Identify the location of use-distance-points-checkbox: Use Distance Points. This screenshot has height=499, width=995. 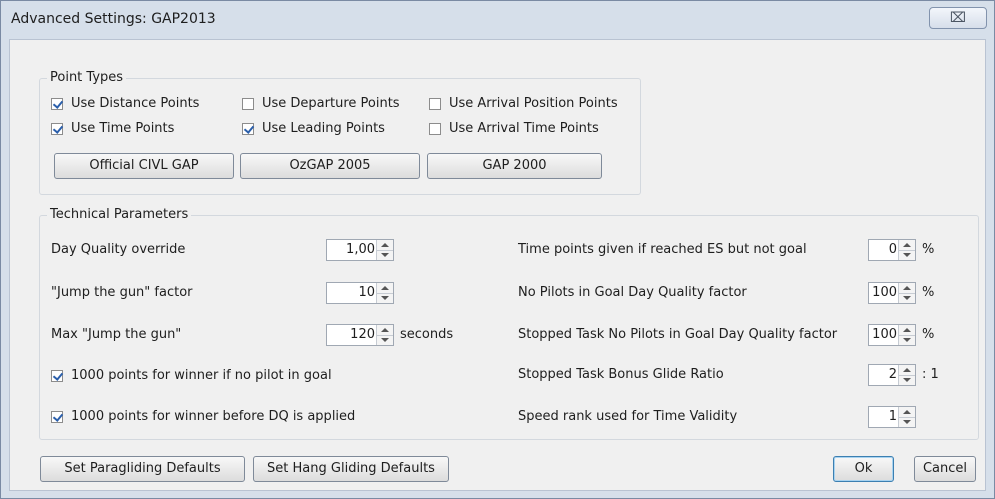
(125, 103).